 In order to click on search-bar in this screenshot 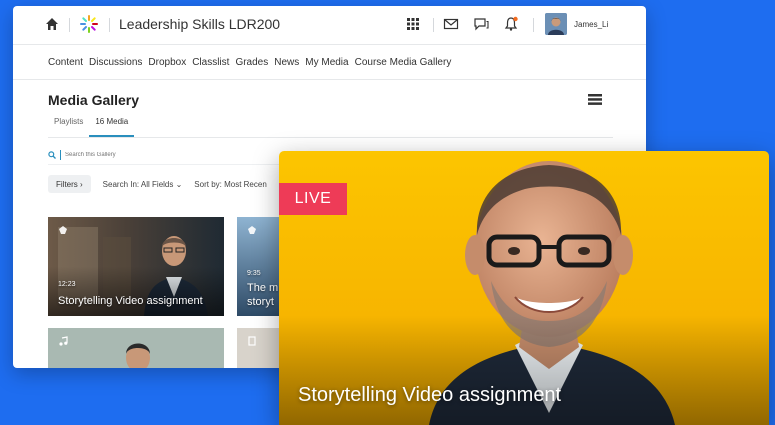, I will do `click(136, 155)`.